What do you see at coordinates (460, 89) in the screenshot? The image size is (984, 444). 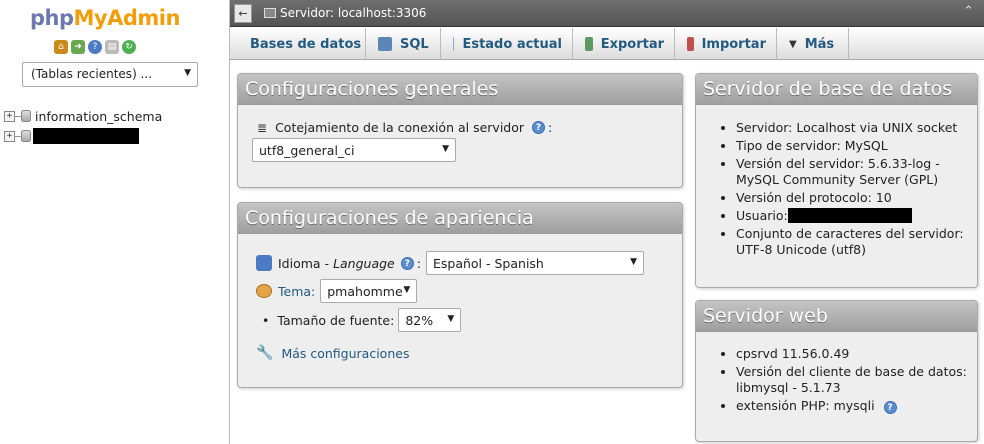 I see `panel-title: Configuraciones generales` at bounding box center [460, 89].